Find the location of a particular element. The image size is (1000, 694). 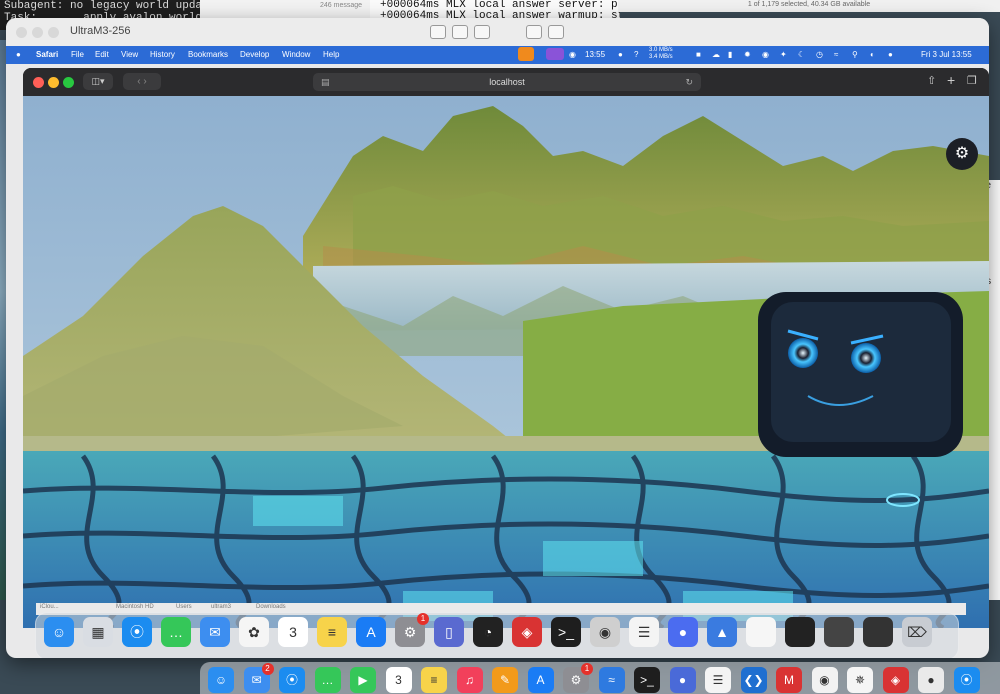

background-mail-window: 246 message is located at coordinates (285, 9).